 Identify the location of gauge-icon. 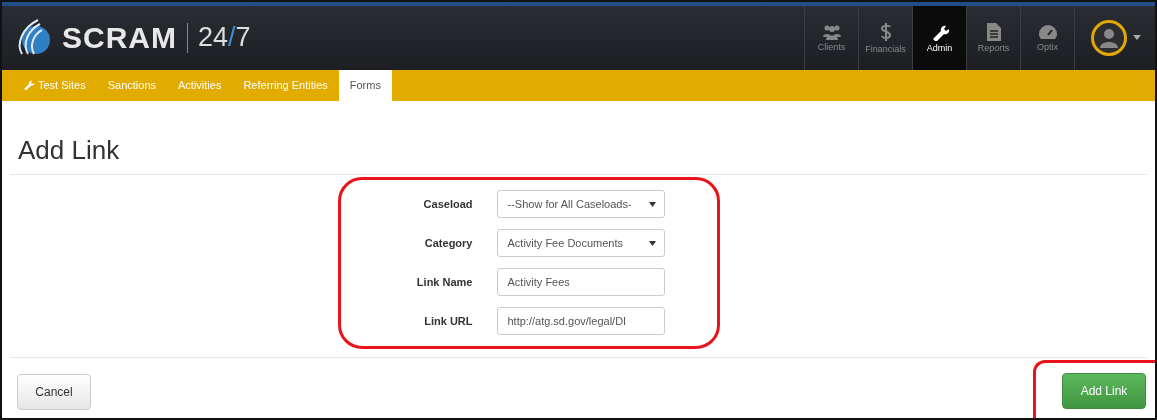
(1047, 31).